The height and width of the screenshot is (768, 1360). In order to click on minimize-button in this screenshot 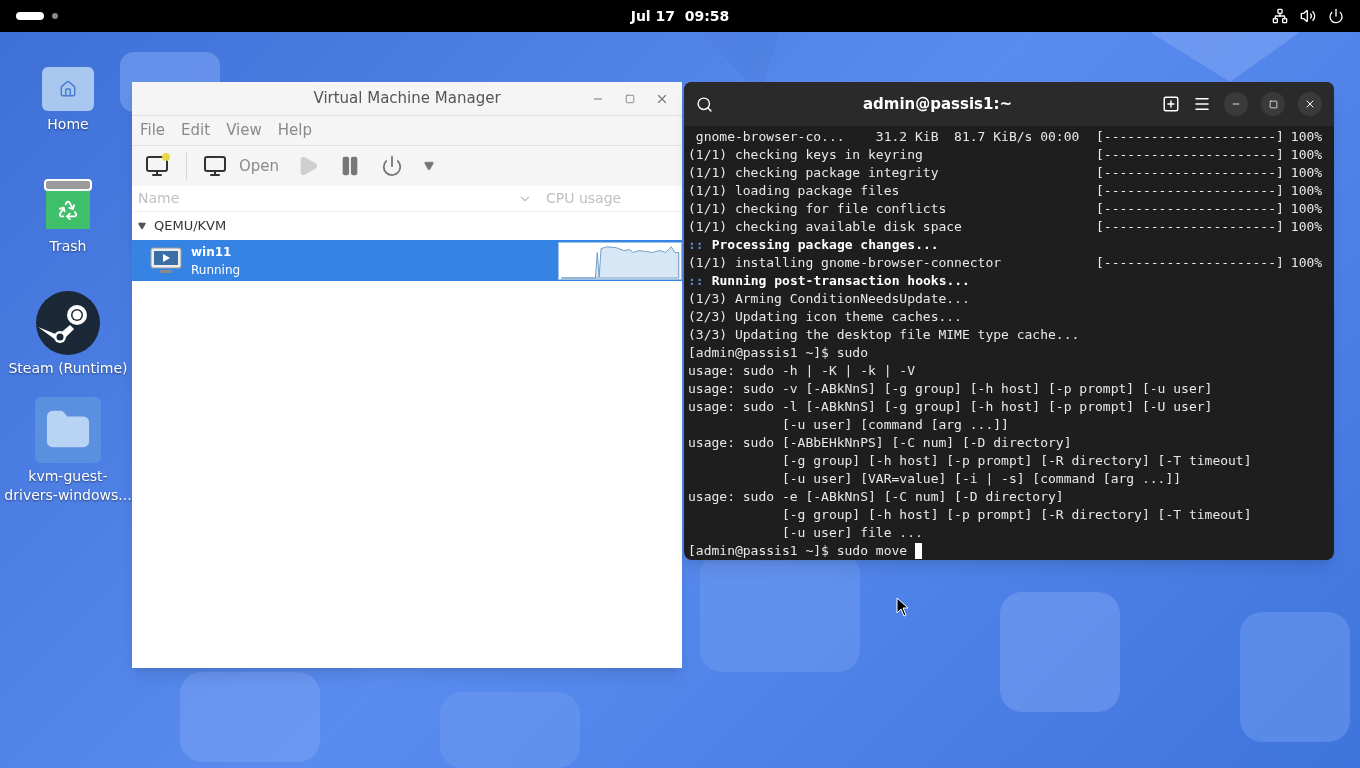, I will do `click(1236, 104)`.